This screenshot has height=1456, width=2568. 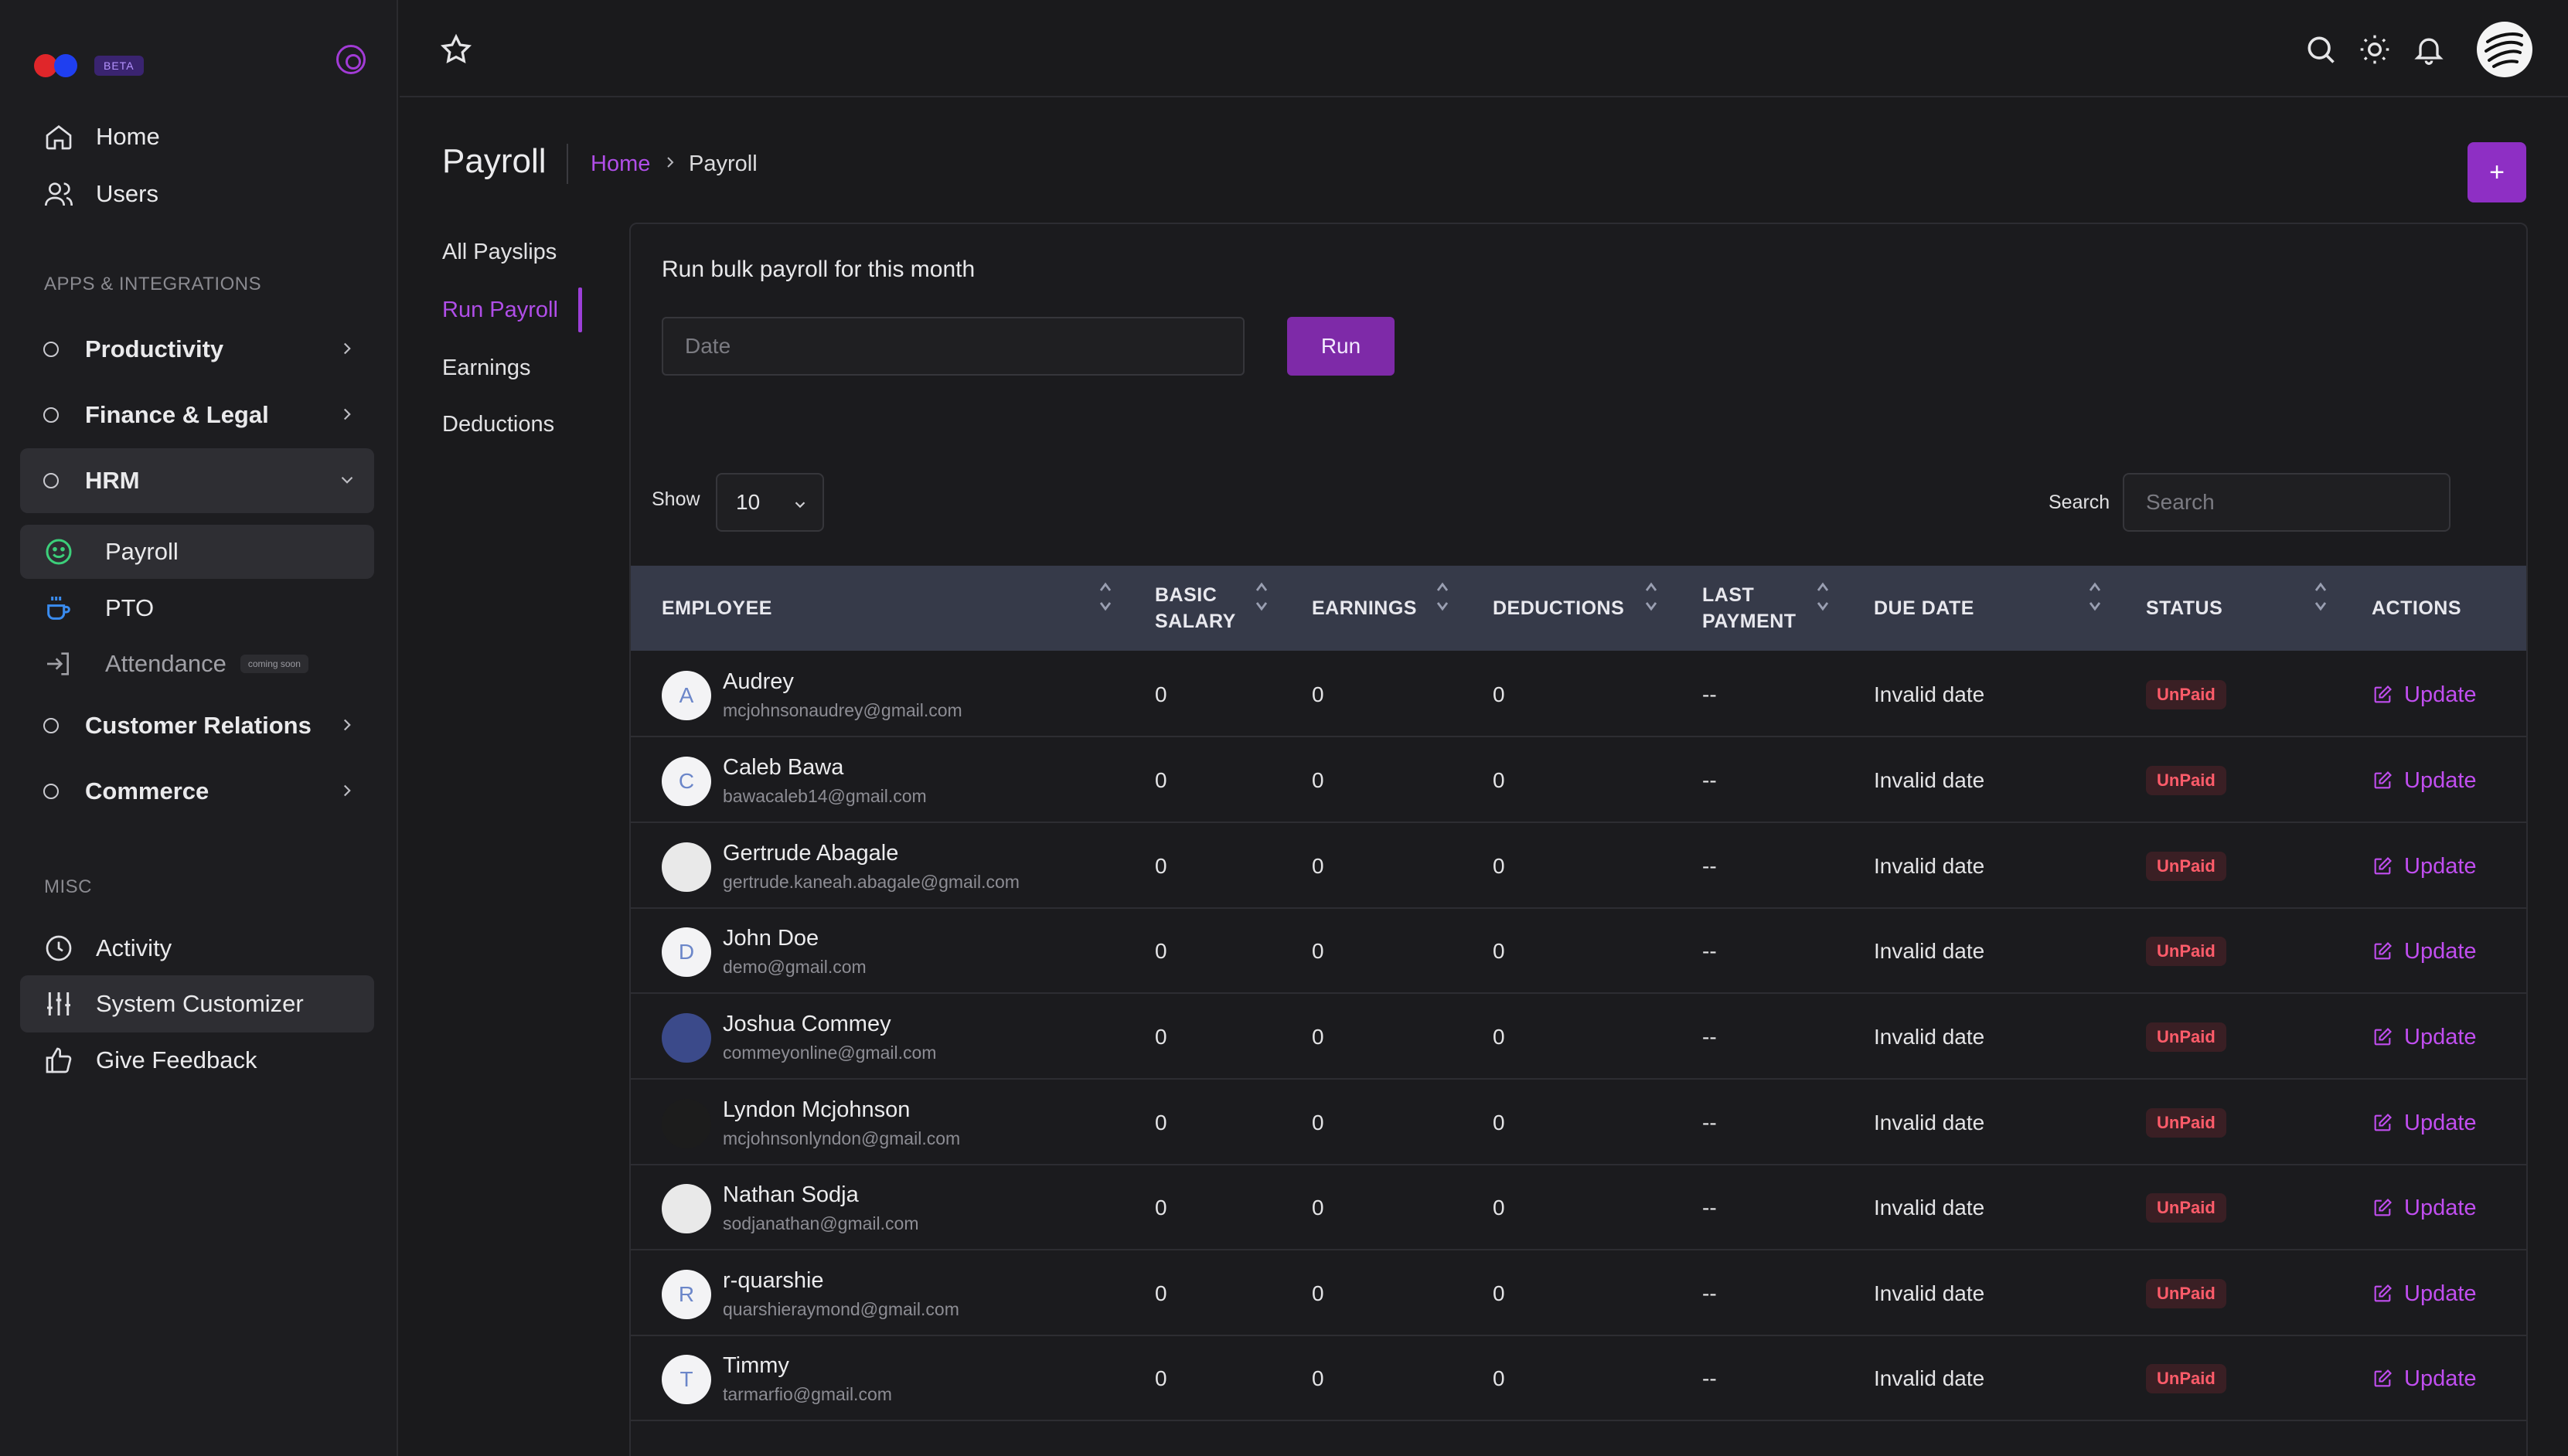 What do you see at coordinates (2429, 49) in the screenshot?
I see `bell-icon` at bounding box center [2429, 49].